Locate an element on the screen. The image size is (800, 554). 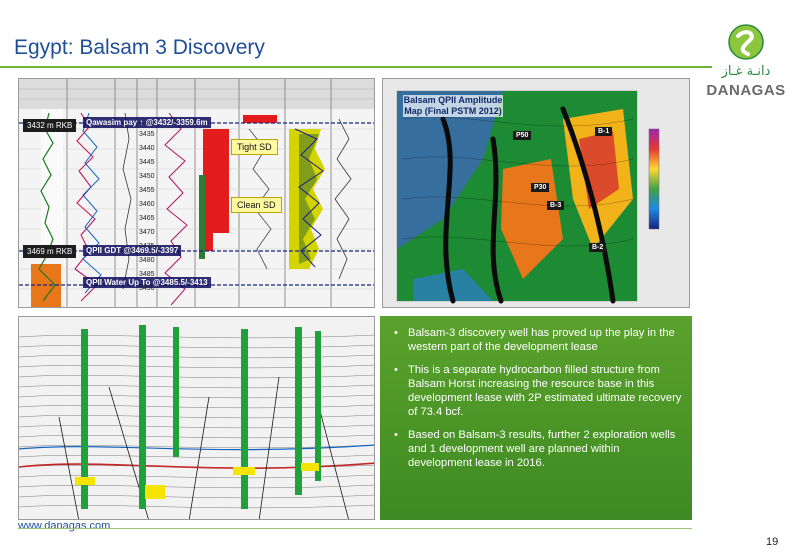
depth-tag-top: 3432 m RKB is located at coordinates (50, 125).